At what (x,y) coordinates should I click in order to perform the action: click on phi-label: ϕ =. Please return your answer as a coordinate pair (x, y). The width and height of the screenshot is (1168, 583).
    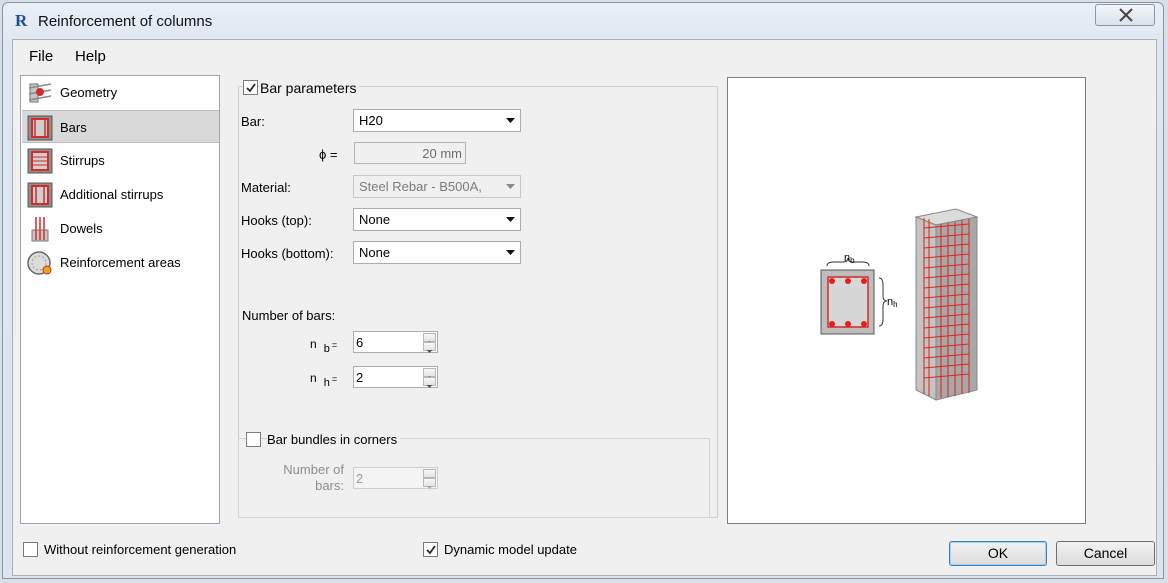
    Looking at the image, I should click on (328, 154).